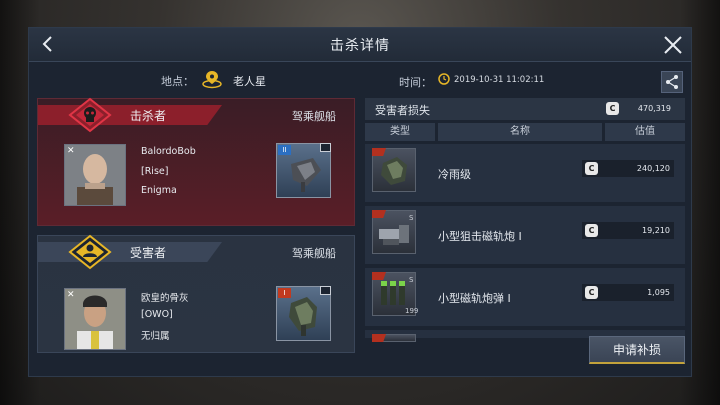 This screenshot has width=720, height=405. I want to click on ship-tier-badge: II, so click(284, 150).